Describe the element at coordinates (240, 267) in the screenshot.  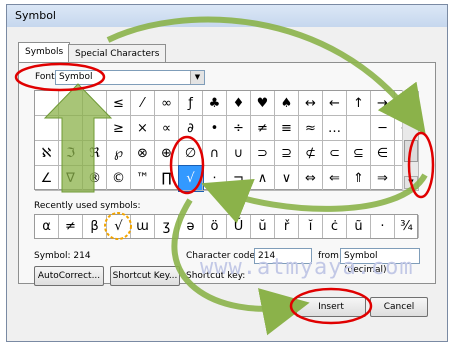
I see `arrow-symbol-to-insert` at that location.